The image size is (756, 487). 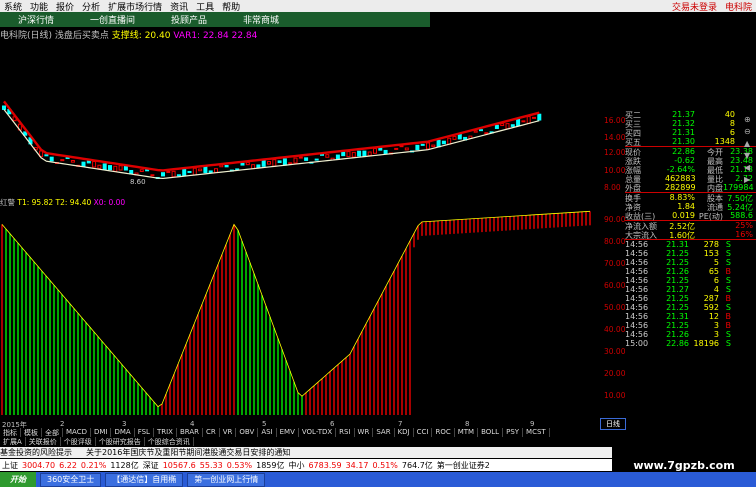 I want to click on indicator-tab: DMA, so click(x=123, y=432).